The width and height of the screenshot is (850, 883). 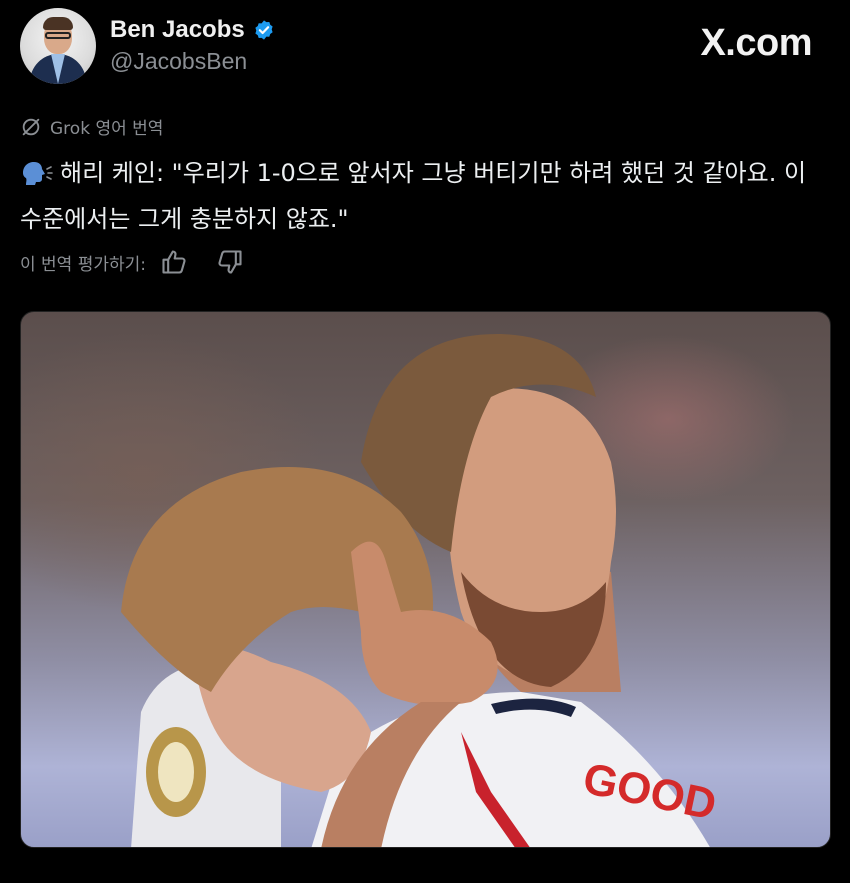 I want to click on author-name-row: Ben Jacobs, so click(x=192, y=30).